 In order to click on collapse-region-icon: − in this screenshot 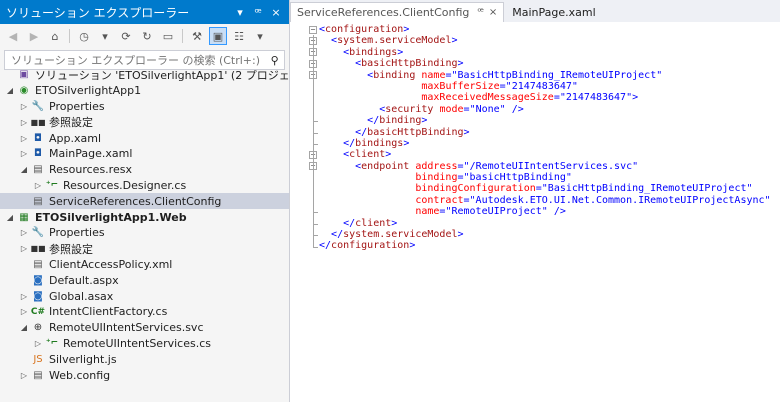, I will do `click(313, 29)`.